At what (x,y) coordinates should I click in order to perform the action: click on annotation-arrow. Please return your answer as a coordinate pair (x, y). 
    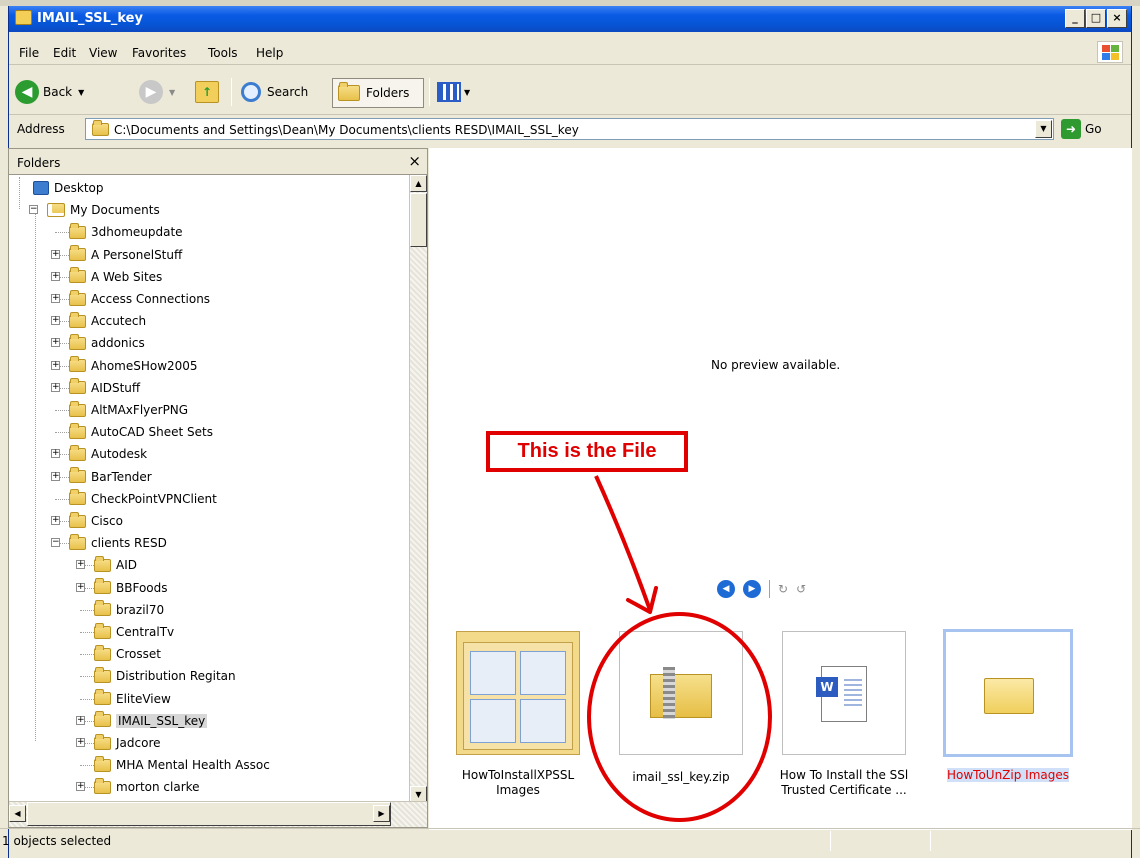
    Looking at the image, I should click on (626, 544).